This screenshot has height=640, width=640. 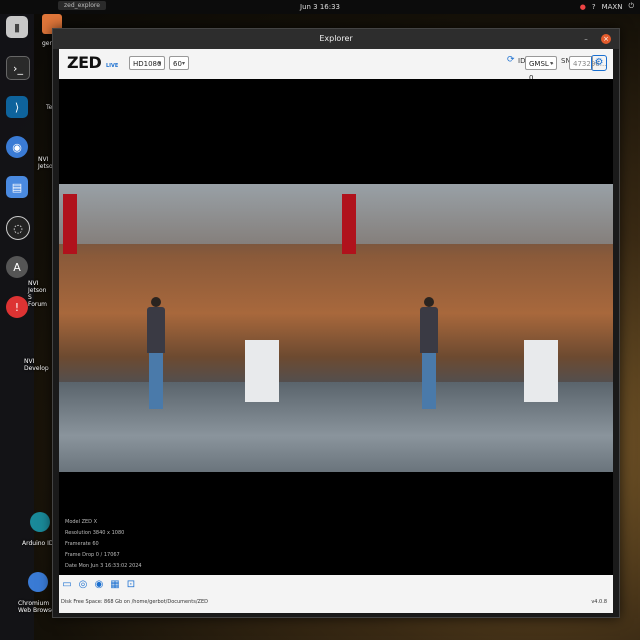 What do you see at coordinates (17, 147) in the screenshot?
I see `chromium-icon: ◉` at bounding box center [17, 147].